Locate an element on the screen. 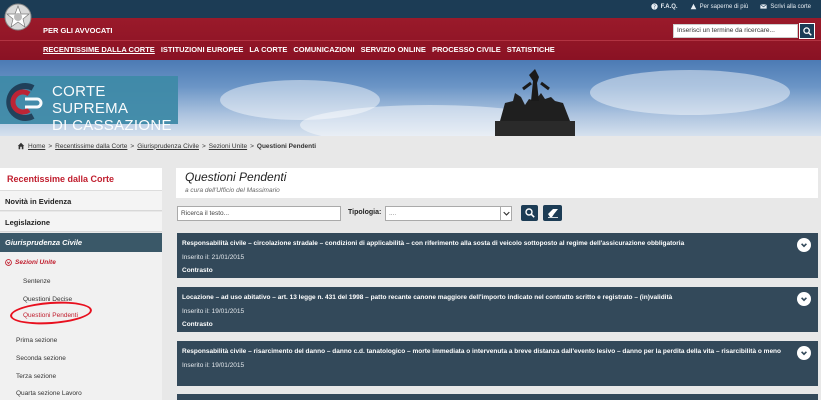 The width and height of the screenshot is (821, 400). highlight-circle is located at coordinates (51, 313).